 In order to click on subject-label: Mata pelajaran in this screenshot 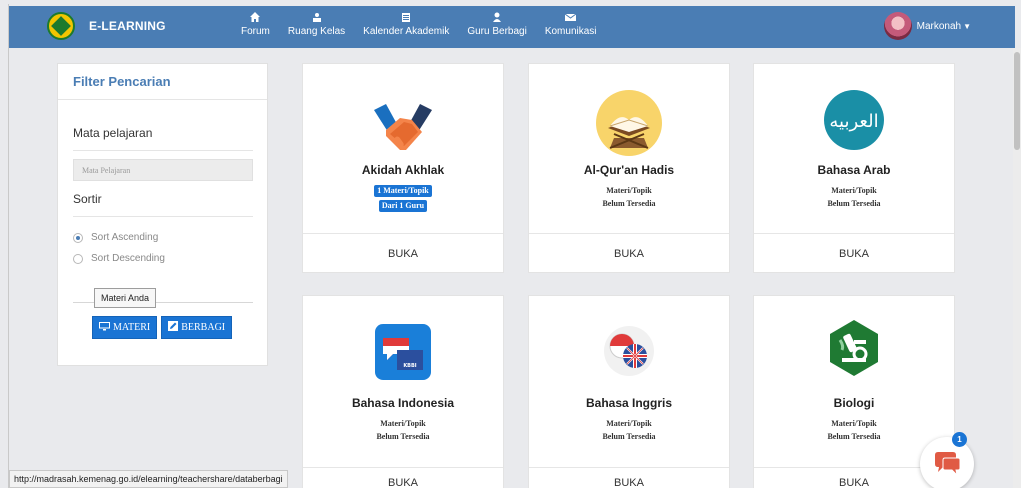, I will do `click(113, 133)`.